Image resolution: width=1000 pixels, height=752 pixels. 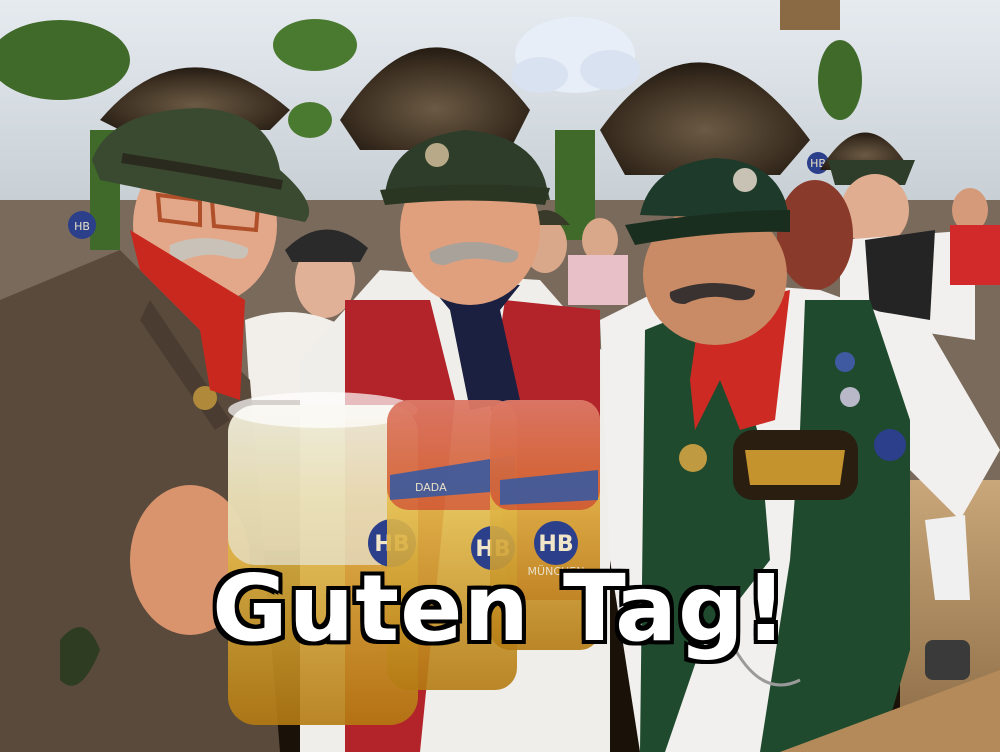 What do you see at coordinates (810, 15) in the screenshot?
I see `wooden-beam` at bounding box center [810, 15].